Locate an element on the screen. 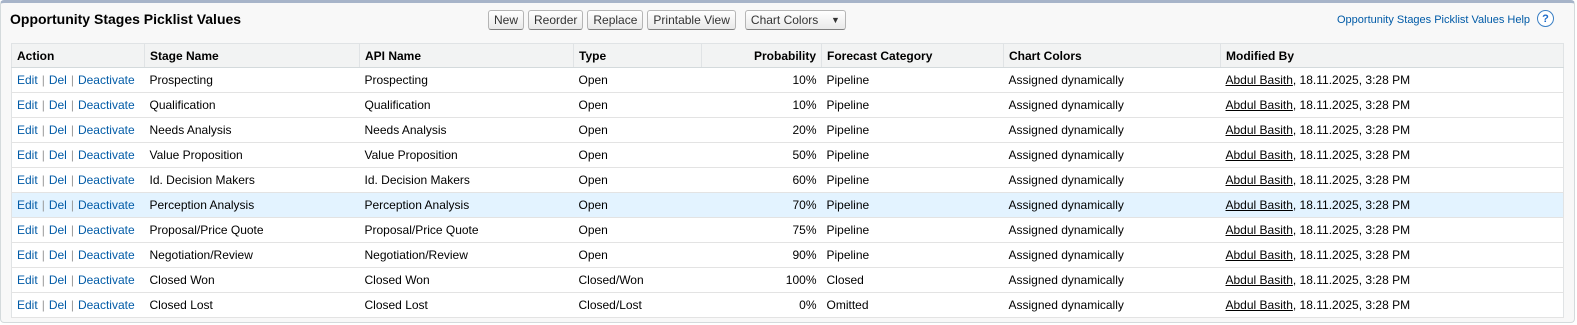 This screenshot has width=1577, height=325. new-button: New is located at coordinates (506, 20).